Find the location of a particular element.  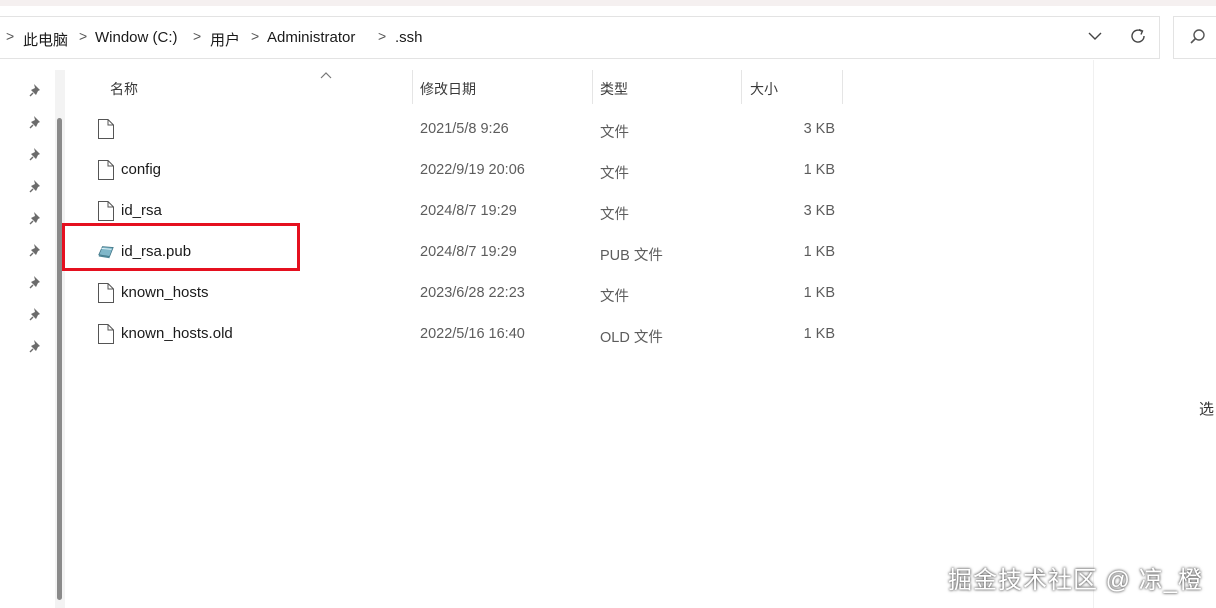

chevron-down-icon is located at coordinates (1095, 38).